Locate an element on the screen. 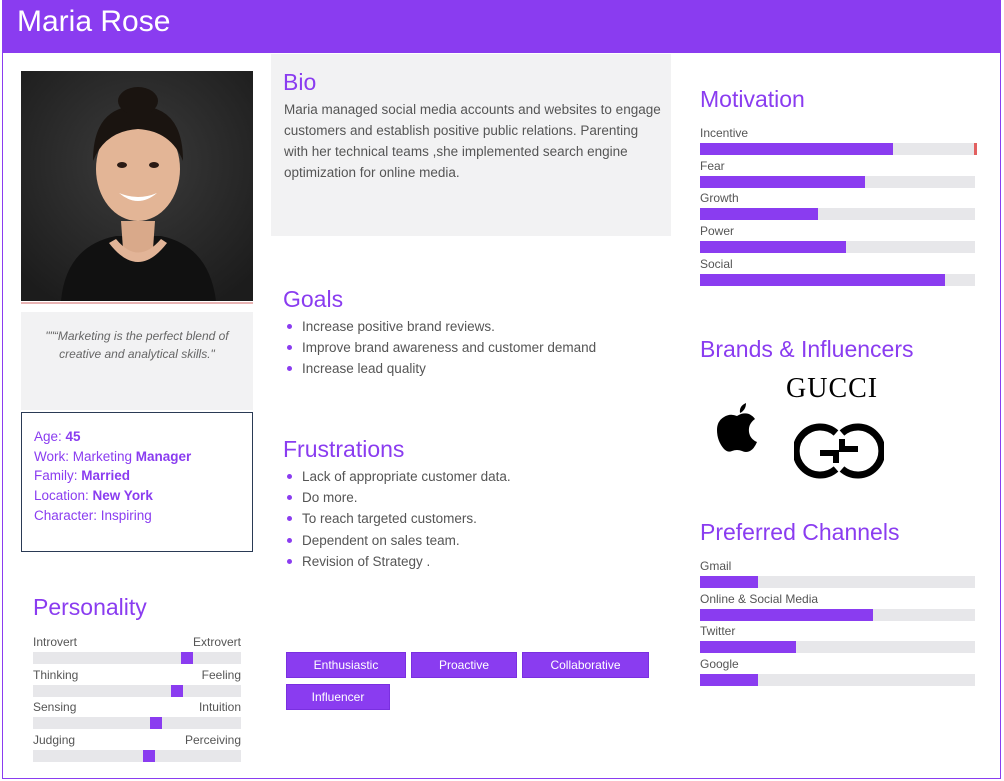  list-item: Lack of appropriate customer data. is located at coordinates (397, 476).